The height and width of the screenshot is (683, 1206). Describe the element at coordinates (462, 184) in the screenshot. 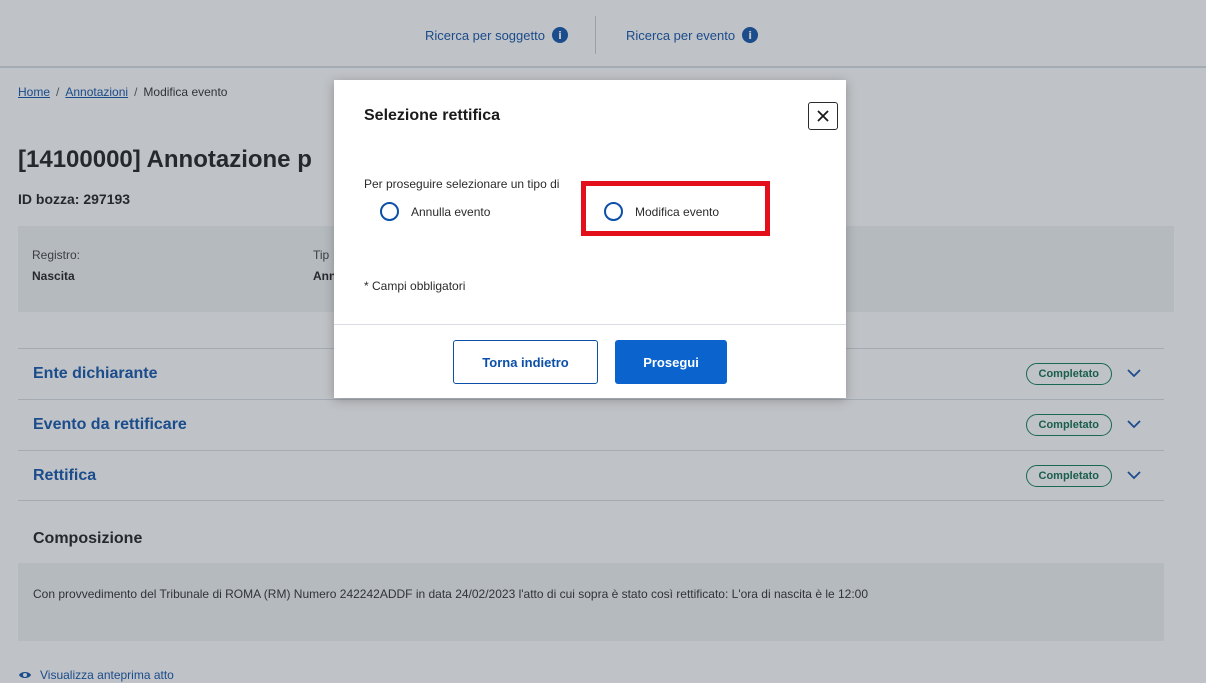

I see `modal-prompt: Per proseguire selezionare un tipo di` at that location.